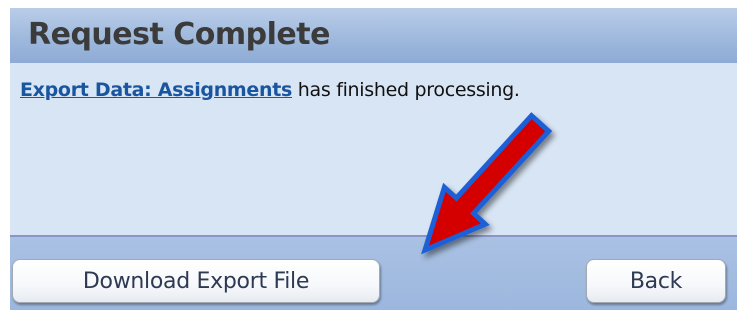 Image resolution: width=737 pixels, height=310 pixels. I want to click on download-export-file-button: Download Export File, so click(196, 281).